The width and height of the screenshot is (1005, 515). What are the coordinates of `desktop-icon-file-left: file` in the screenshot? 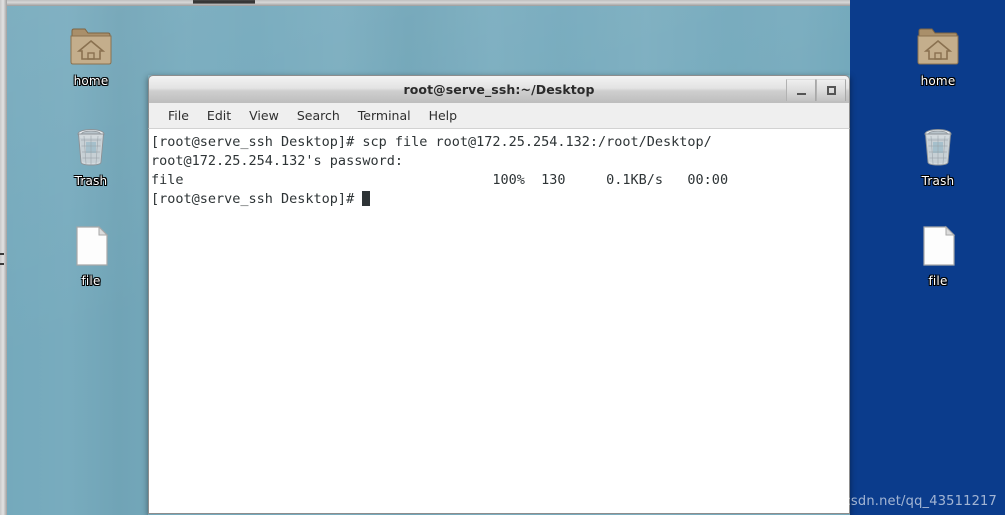 It's located at (91, 255).